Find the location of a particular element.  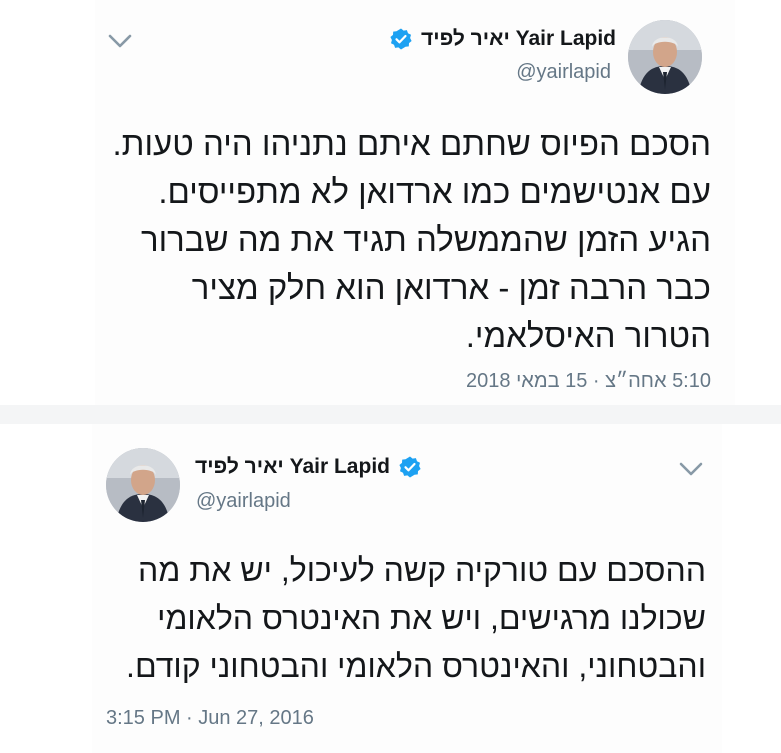

tweet-line: הגיע הזמן שהממשלה תגיד את מה שברור is located at coordinates (425, 239).